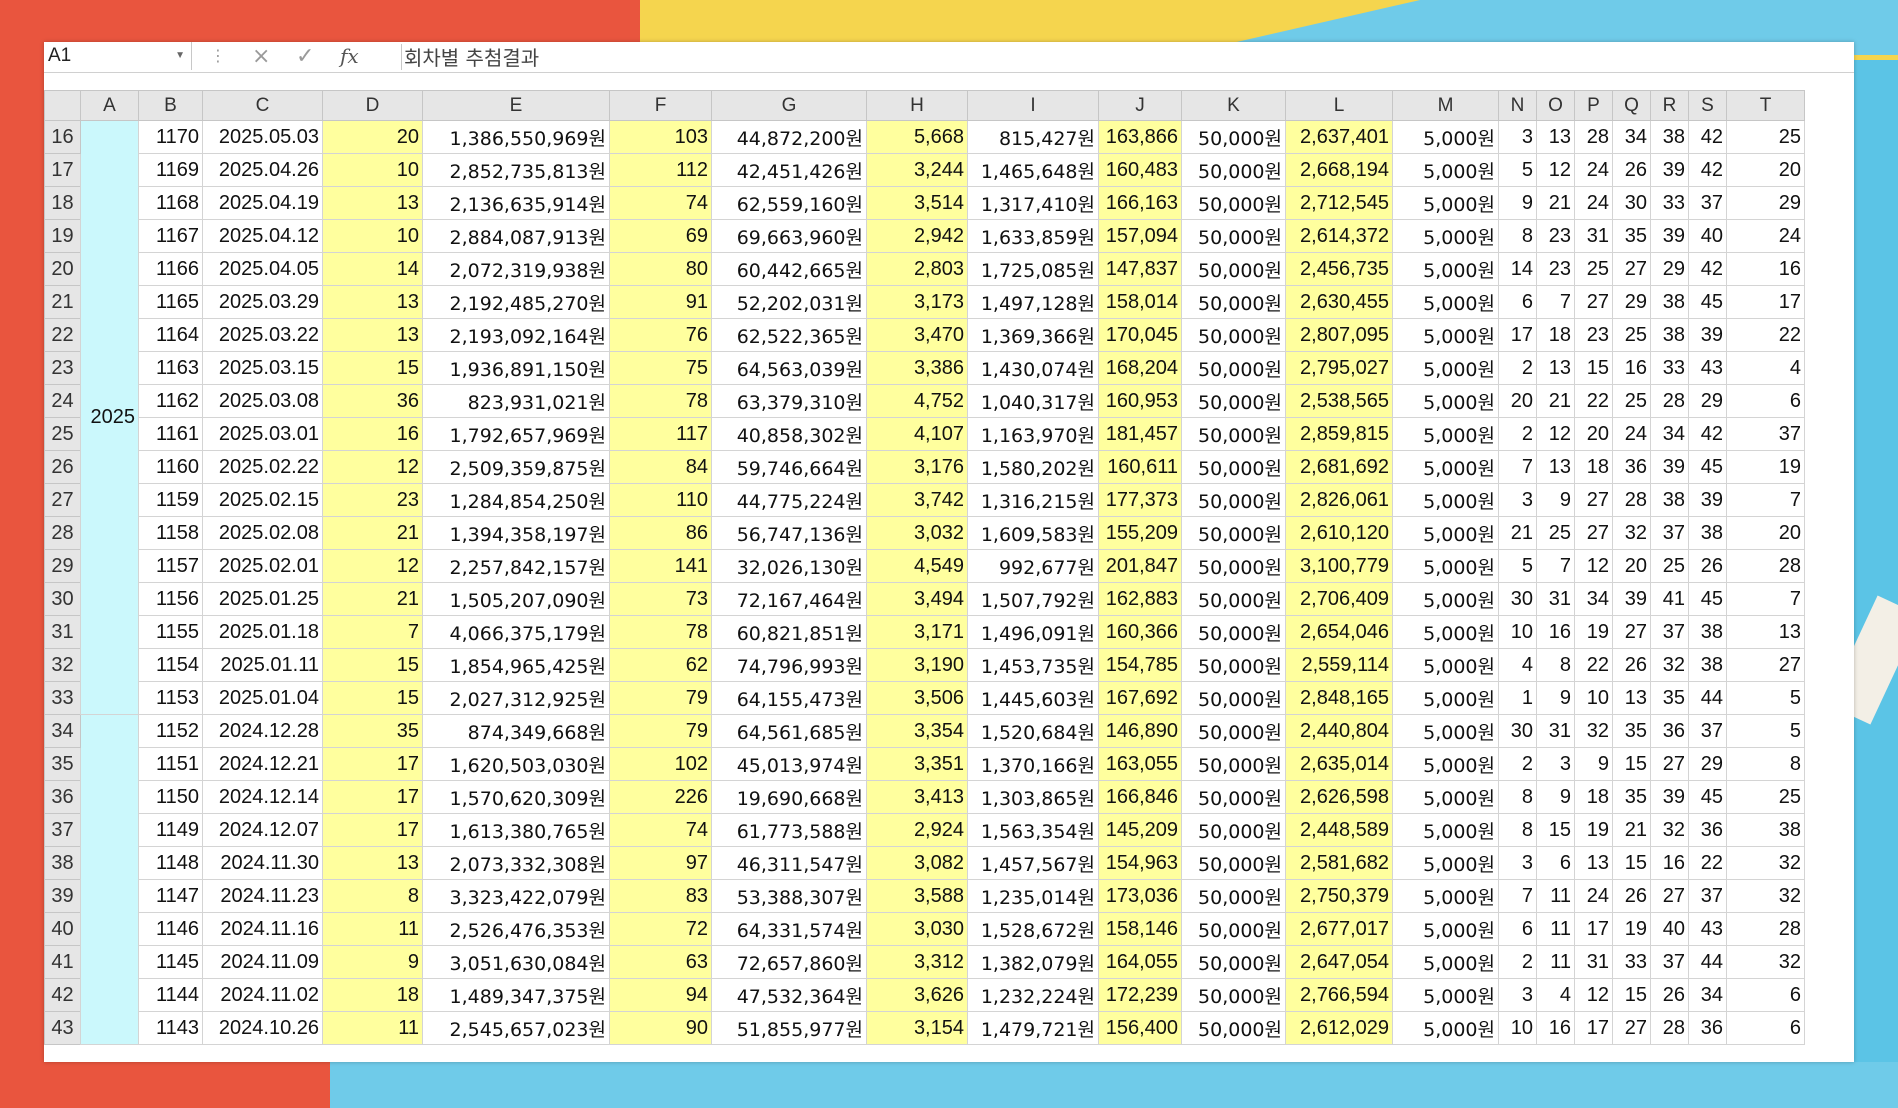 The height and width of the screenshot is (1108, 1898). What do you see at coordinates (1140, 665) in the screenshot?
I see `cell-j: 154,785` at bounding box center [1140, 665].